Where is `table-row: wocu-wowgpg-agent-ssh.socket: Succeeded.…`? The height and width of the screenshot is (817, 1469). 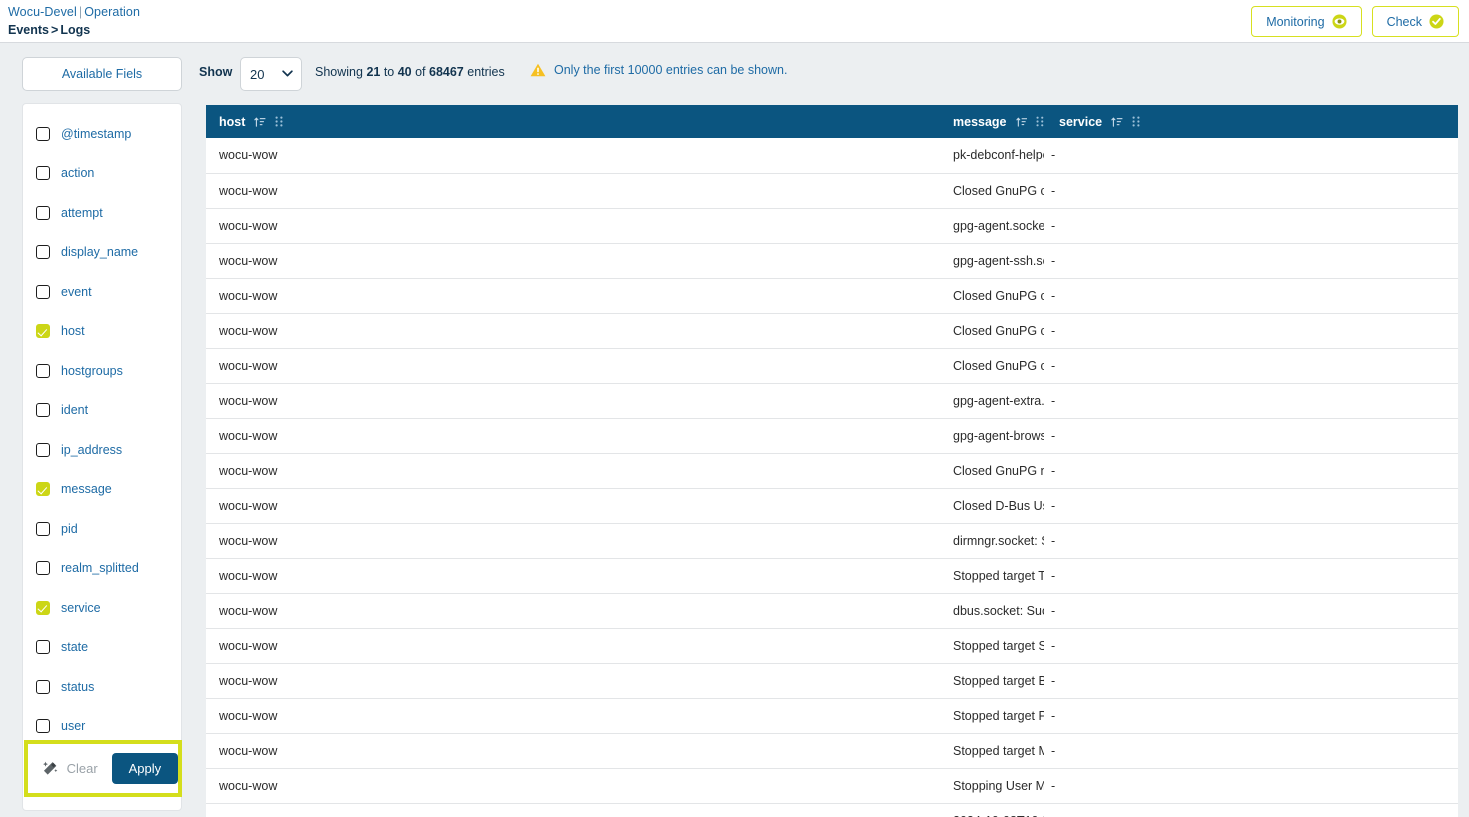
table-row: wocu-wowgpg-agent-ssh.socket: Succeeded.… is located at coordinates (832, 261).